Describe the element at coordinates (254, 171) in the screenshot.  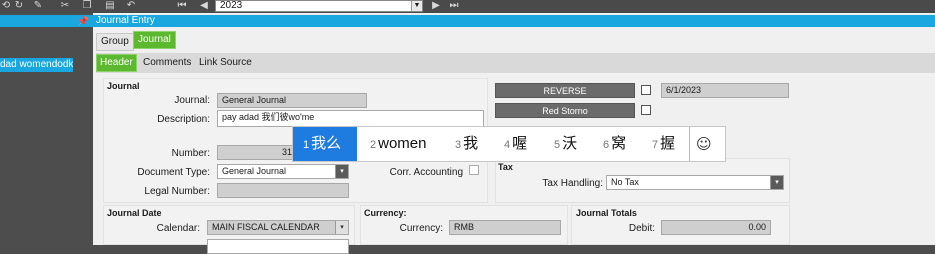
I see `document-type-value: General Journal` at that location.